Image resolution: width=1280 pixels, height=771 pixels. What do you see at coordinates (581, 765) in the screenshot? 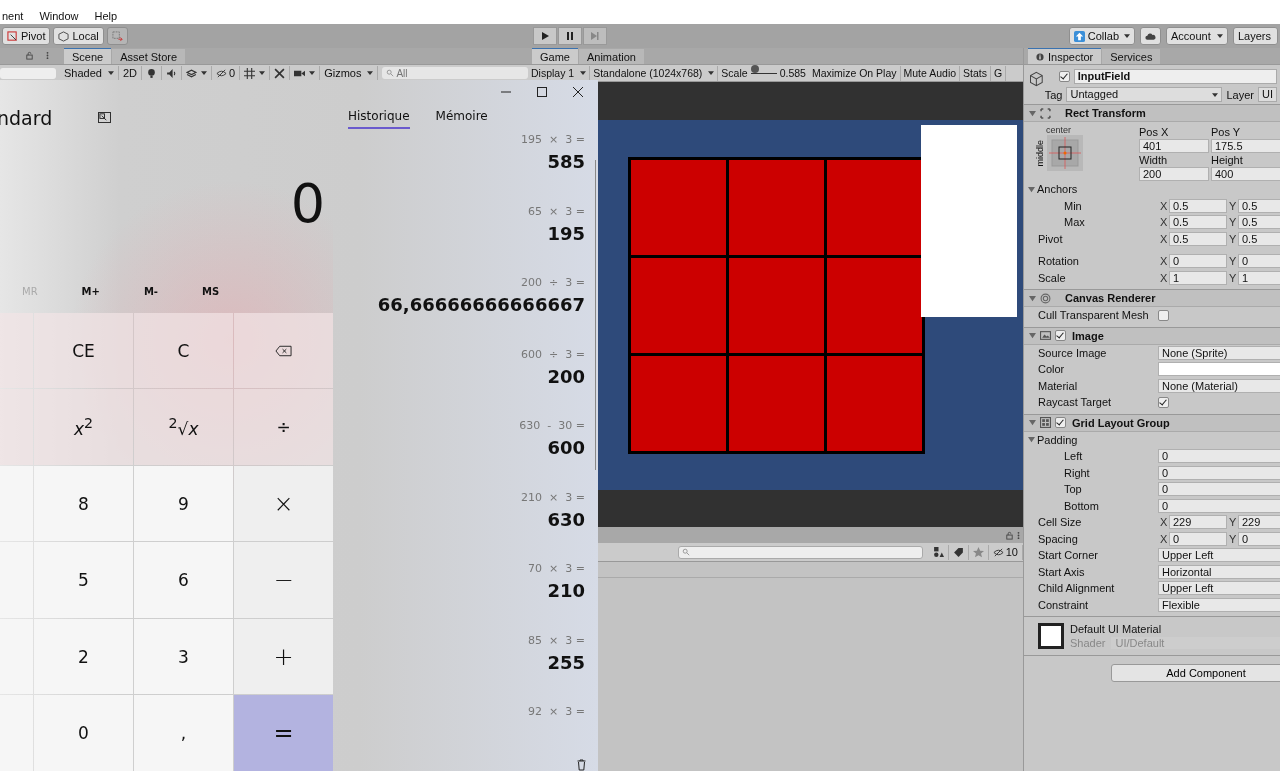
I see `trash-icon` at bounding box center [581, 765].